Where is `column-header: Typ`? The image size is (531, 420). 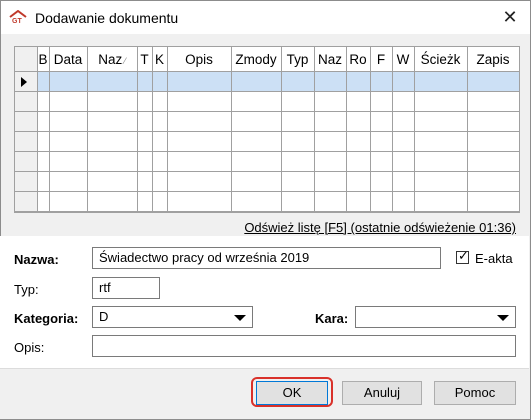 column-header: Typ is located at coordinates (298, 59).